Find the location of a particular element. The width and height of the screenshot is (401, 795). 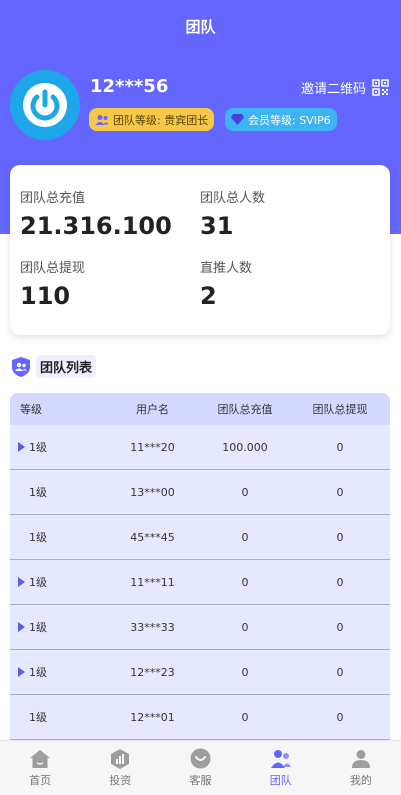

invite-label: 邀请二维码 is located at coordinates (333, 89).